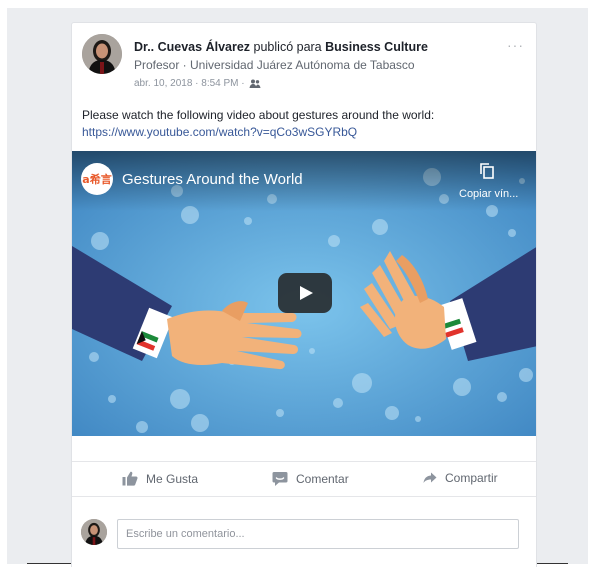  I want to click on commenter-avatar, so click(94, 532).